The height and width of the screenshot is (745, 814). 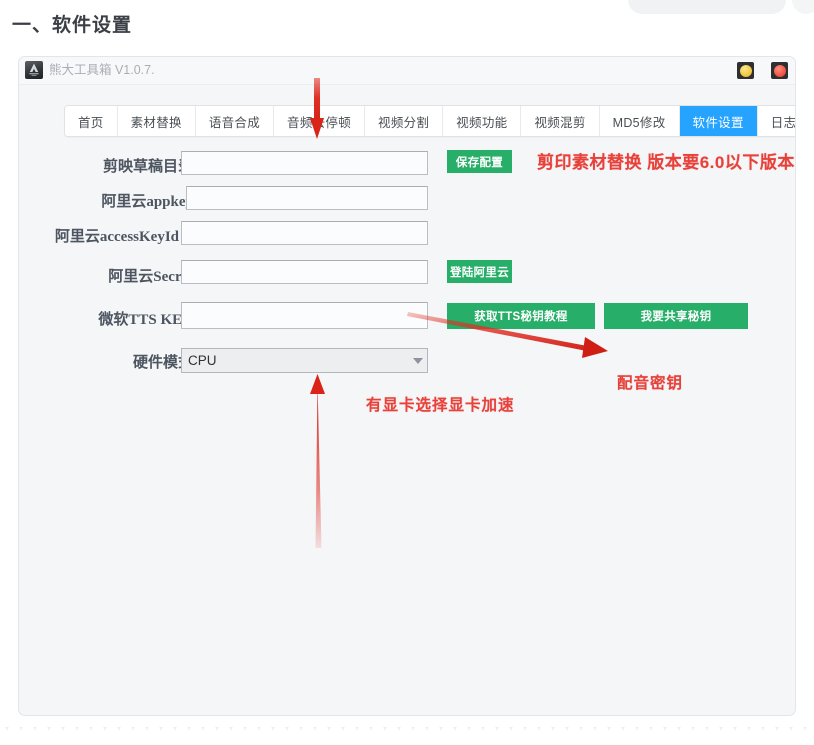 I want to click on tab-log: 日志, so click(x=776, y=121).